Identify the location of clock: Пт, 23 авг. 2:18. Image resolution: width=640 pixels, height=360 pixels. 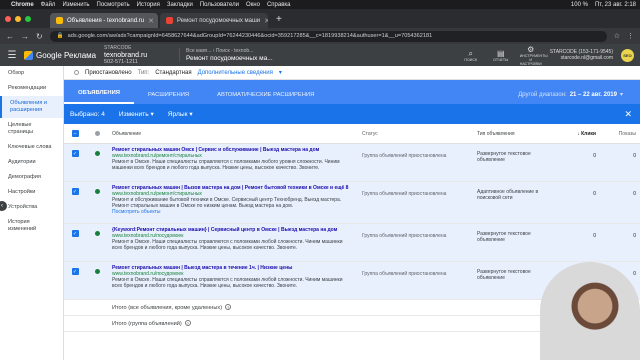
(615, 4).